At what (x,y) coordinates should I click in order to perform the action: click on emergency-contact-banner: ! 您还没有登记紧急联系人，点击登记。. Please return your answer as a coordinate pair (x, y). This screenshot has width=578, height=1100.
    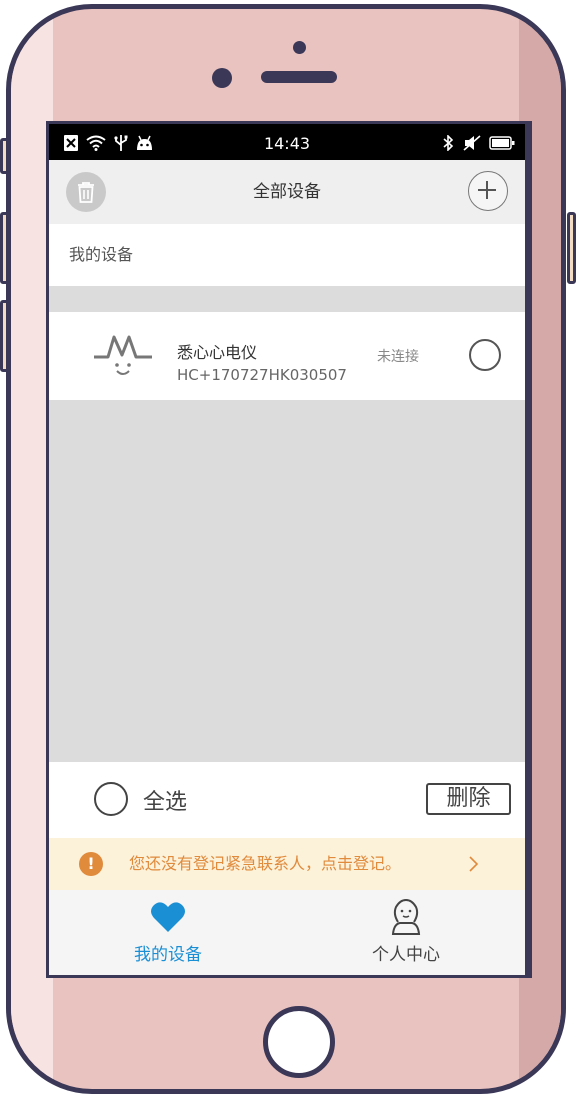
    Looking at the image, I should click on (287, 864).